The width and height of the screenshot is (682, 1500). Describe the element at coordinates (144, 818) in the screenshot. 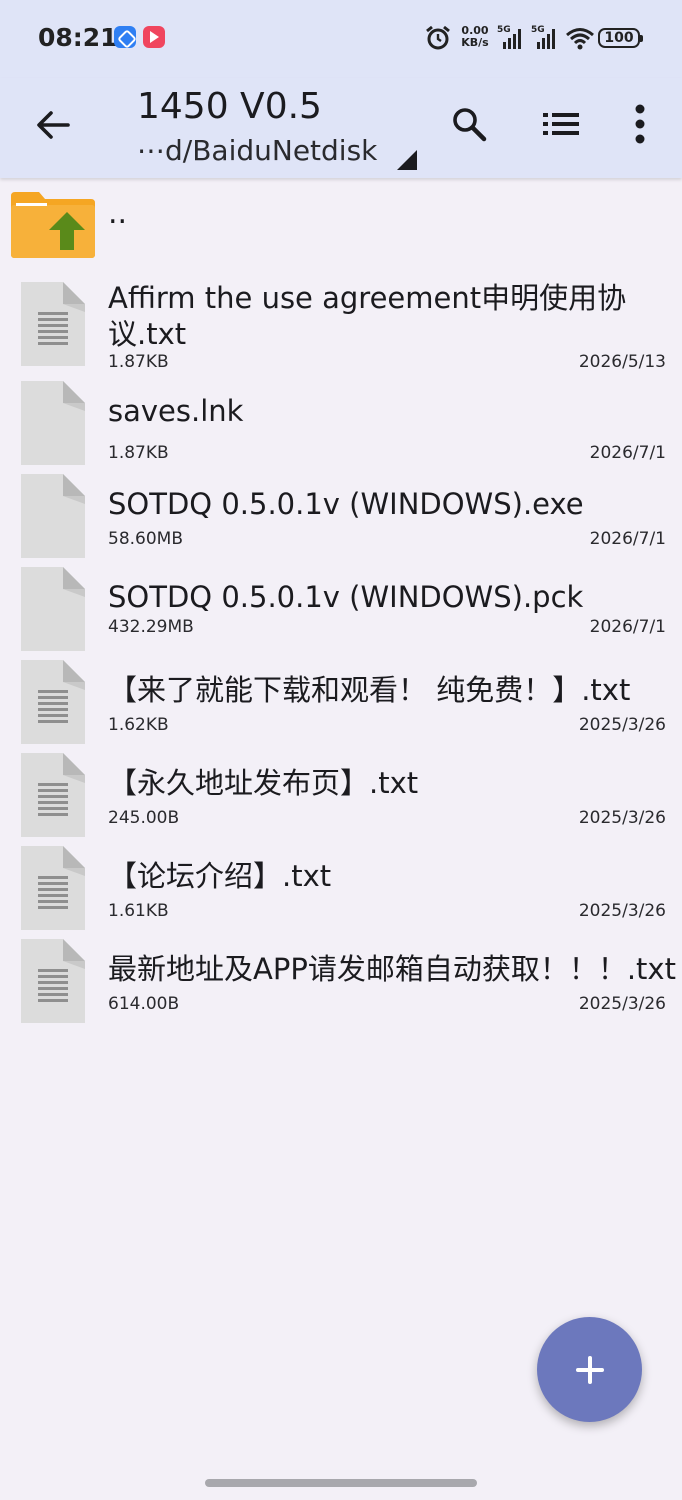

I see `file-size: 245.00B` at that location.